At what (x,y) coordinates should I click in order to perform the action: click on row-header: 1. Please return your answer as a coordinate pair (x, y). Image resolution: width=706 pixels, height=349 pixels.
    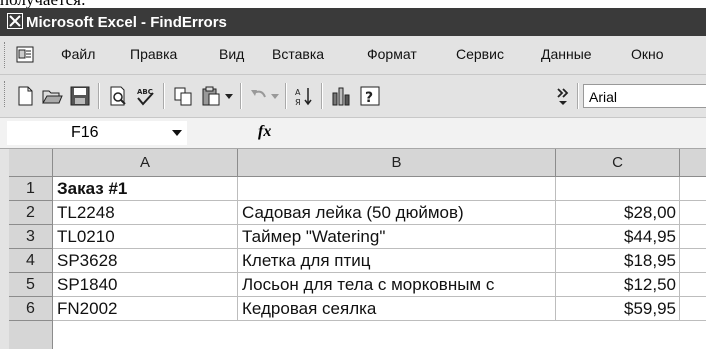
    Looking at the image, I should click on (31, 189).